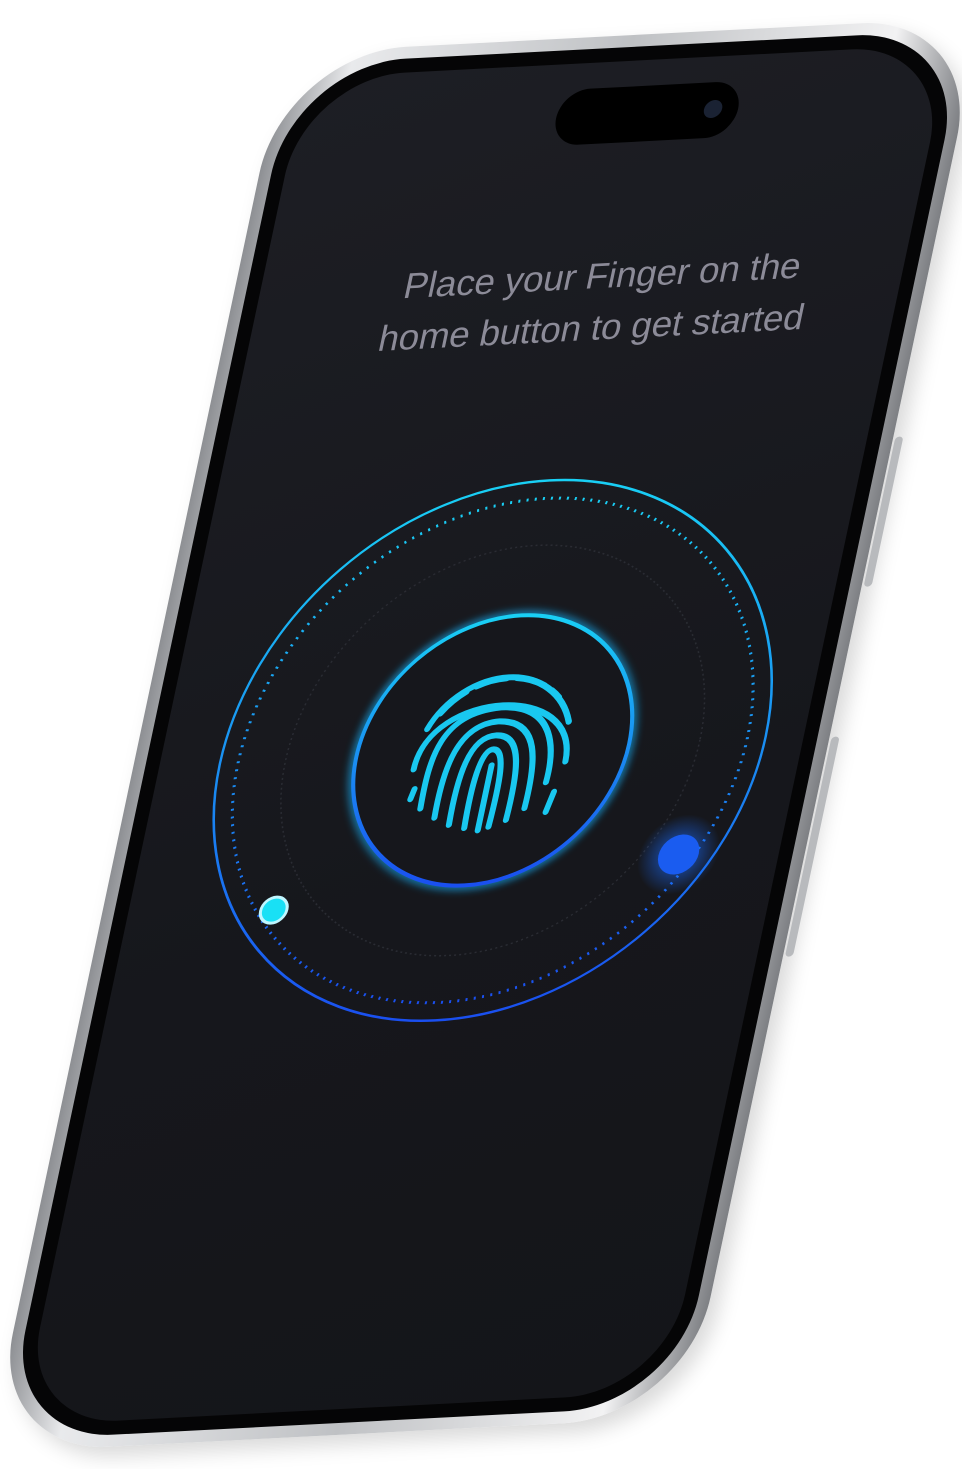  Describe the element at coordinates (647, 113) in the screenshot. I see `dynamic-island` at that location.